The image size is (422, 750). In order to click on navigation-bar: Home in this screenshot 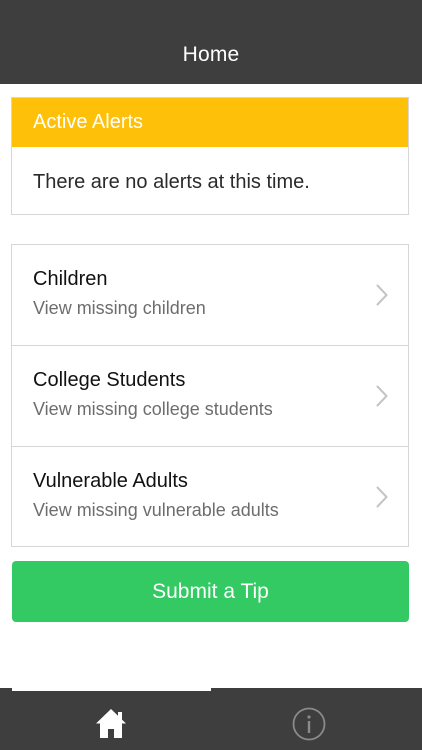, I will do `click(211, 42)`.